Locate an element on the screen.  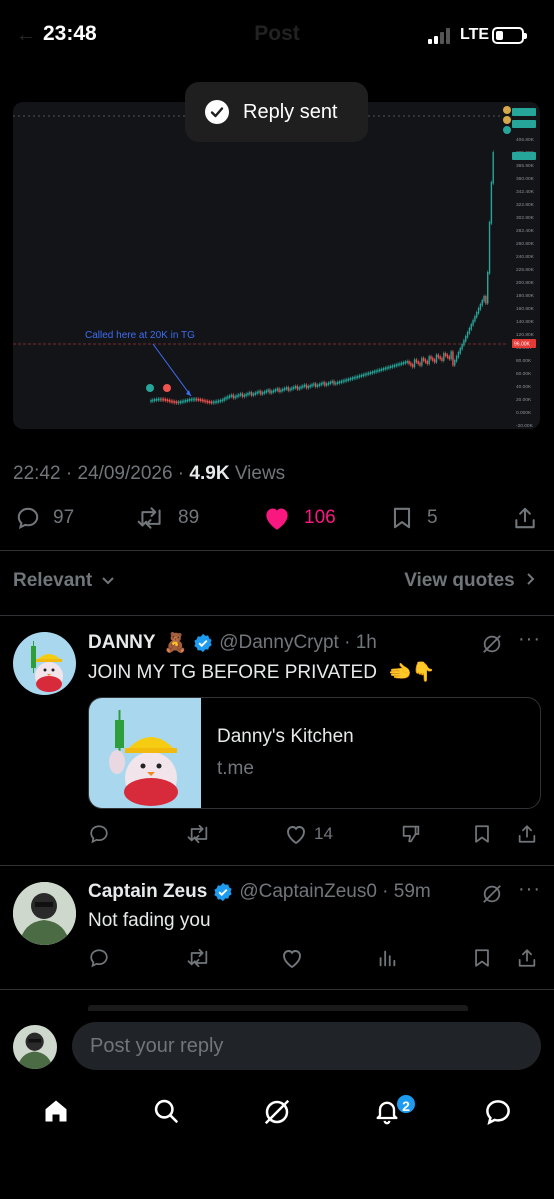
reply-icon is located at coordinates (99, 958).